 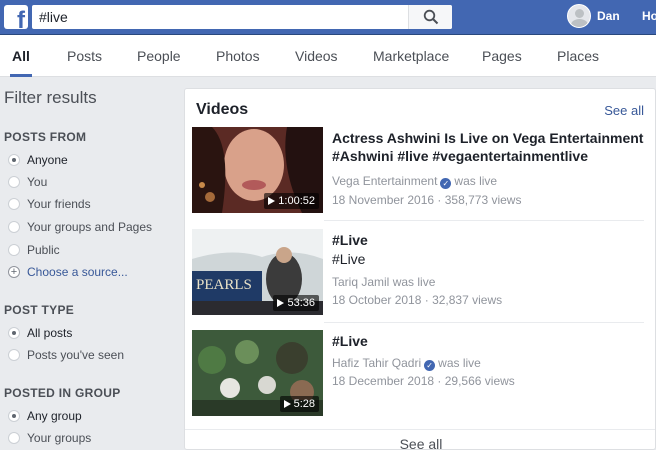 What do you see at coordinates (649, 16) in the screenshot?
I see `home-link: Ho` at bounding box center [649, 16].